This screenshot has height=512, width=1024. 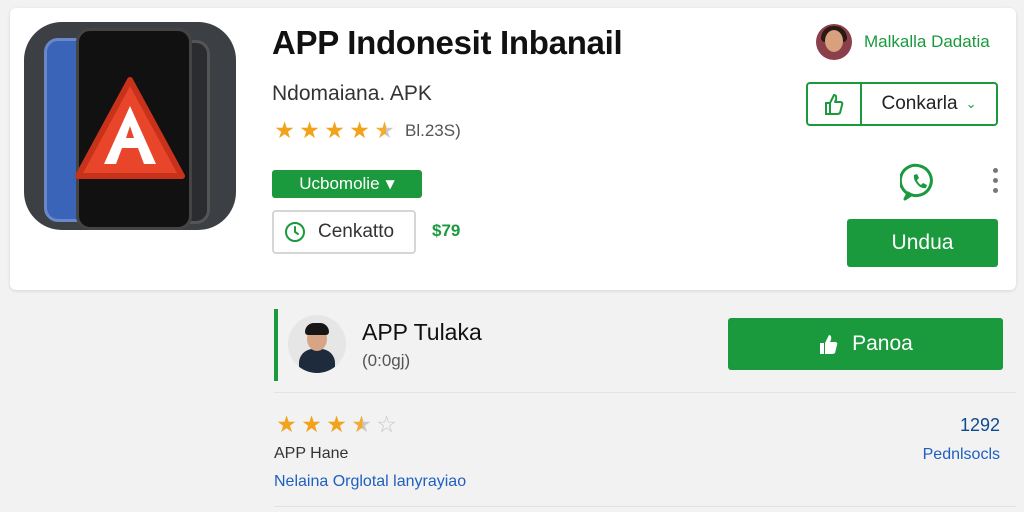 I want to click on reviewer-meta: (0:0gj), so click(x=386, y=360).